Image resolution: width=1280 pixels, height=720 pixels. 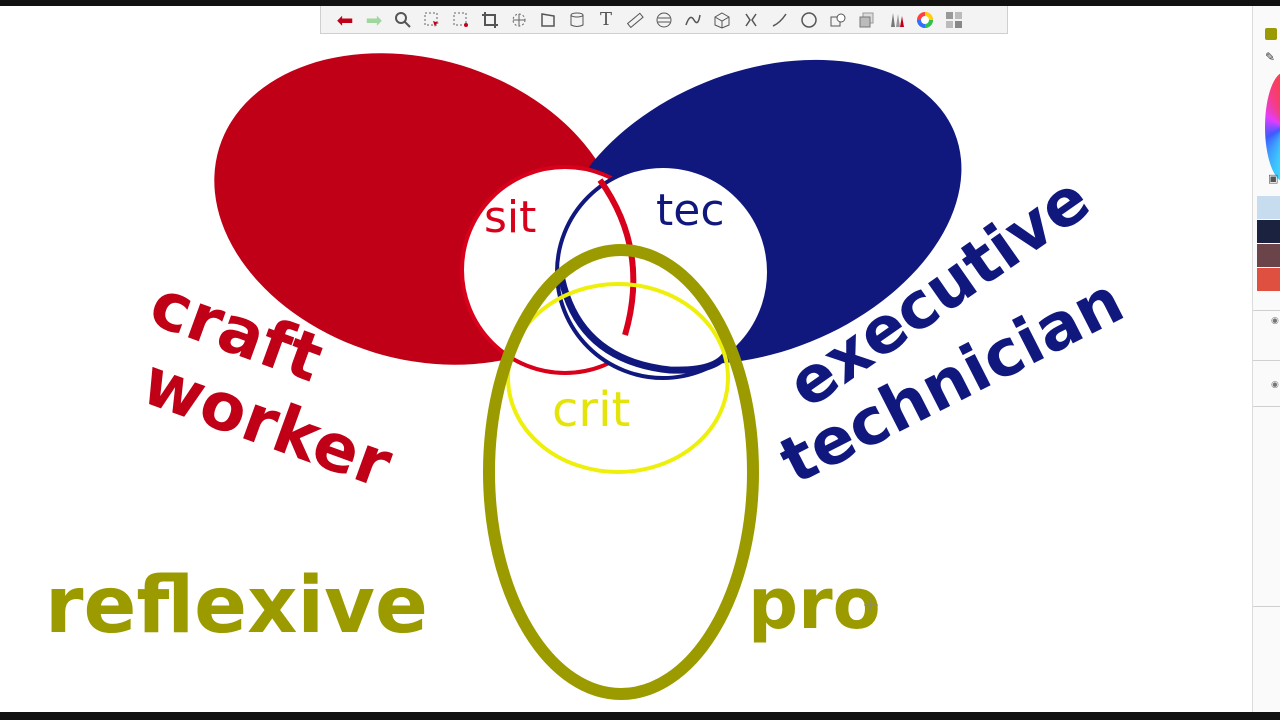 I want to click on undo-arrow-icon: ⬅, so click(x=345, y=20).